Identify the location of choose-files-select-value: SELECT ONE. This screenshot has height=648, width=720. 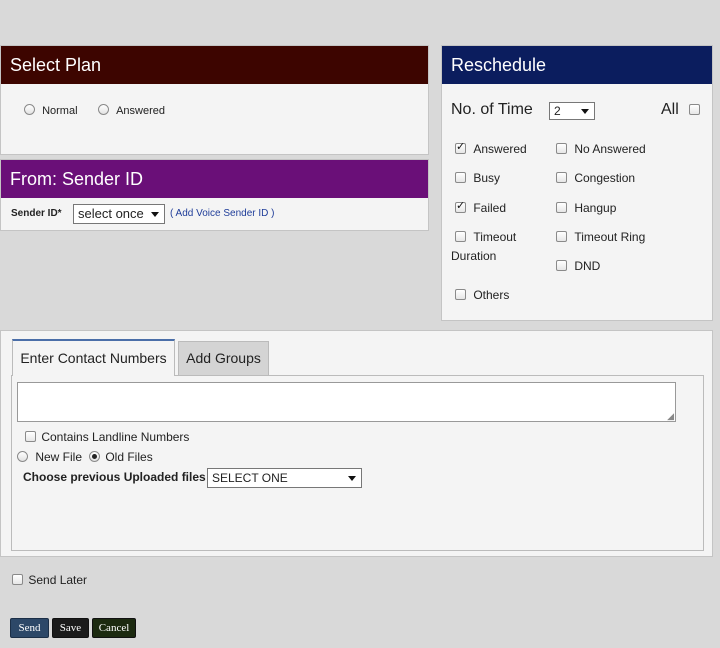
(250, 478).